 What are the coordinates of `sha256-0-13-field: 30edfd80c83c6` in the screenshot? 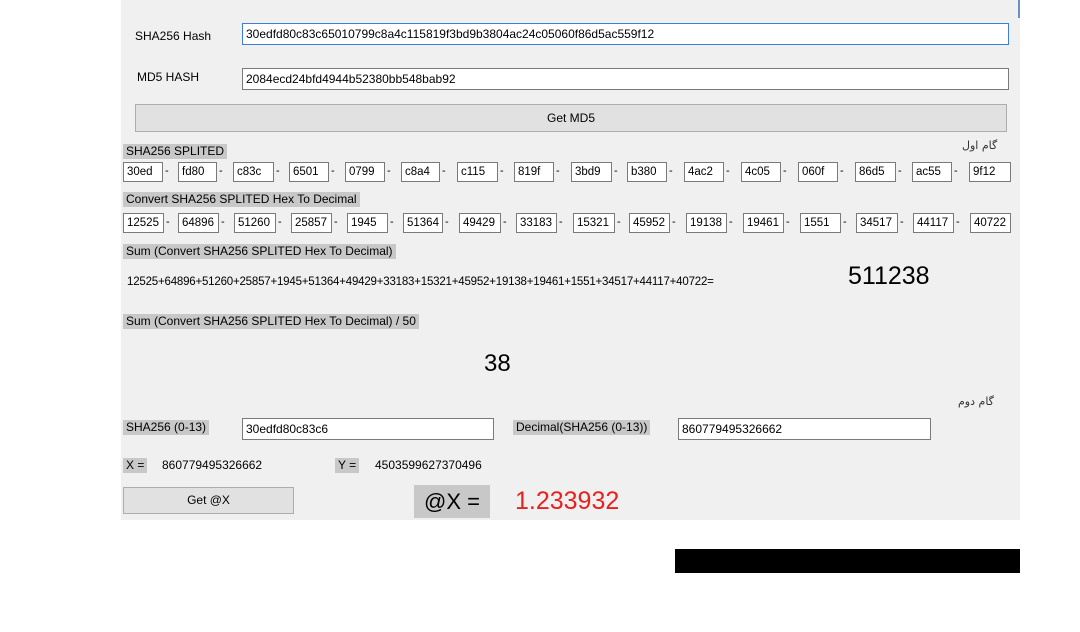 It's located at (368, 429).